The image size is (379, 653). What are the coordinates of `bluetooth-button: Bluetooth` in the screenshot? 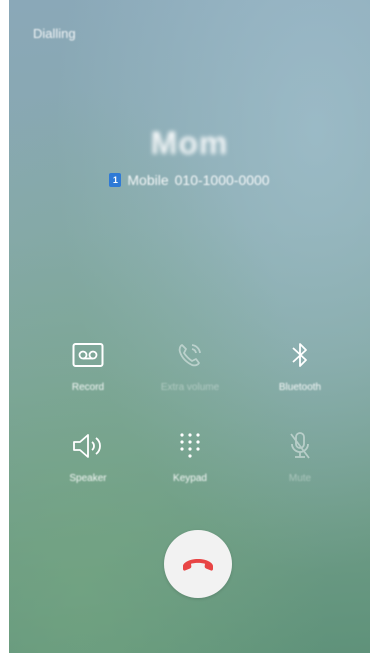 It's located at (300, 365).